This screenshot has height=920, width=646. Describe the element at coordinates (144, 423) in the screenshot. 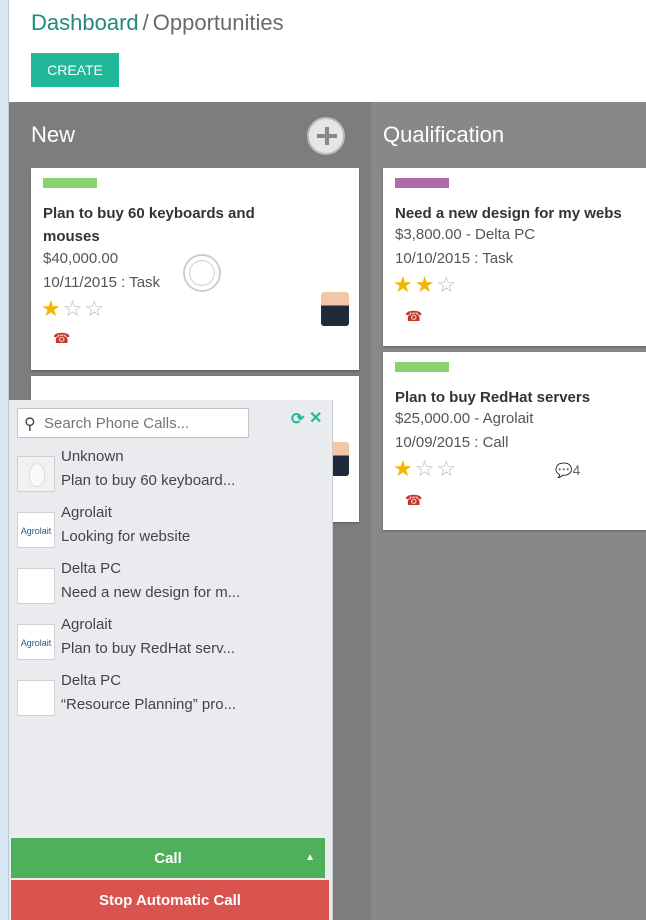

I see `search-input` at that location.